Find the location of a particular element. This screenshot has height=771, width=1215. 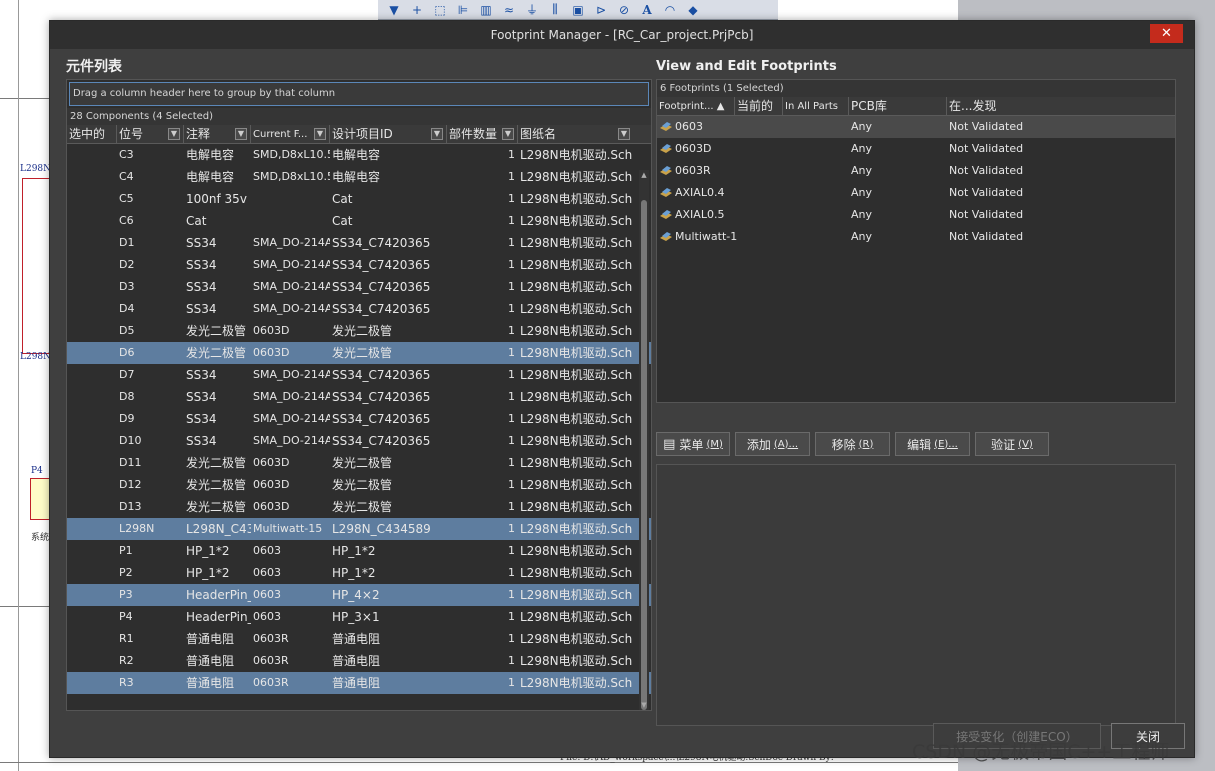

column-header-designator: 位号 ▼ is located at coordinates (150, 134).